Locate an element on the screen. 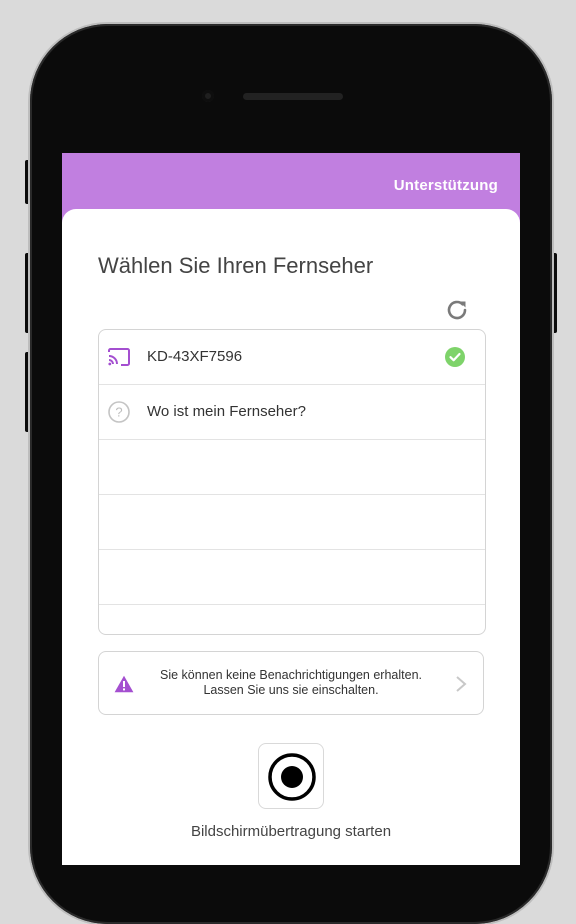  start-screen-mirroring-label: Bildschirmübertragung starten is located at coordinates (291, 831).